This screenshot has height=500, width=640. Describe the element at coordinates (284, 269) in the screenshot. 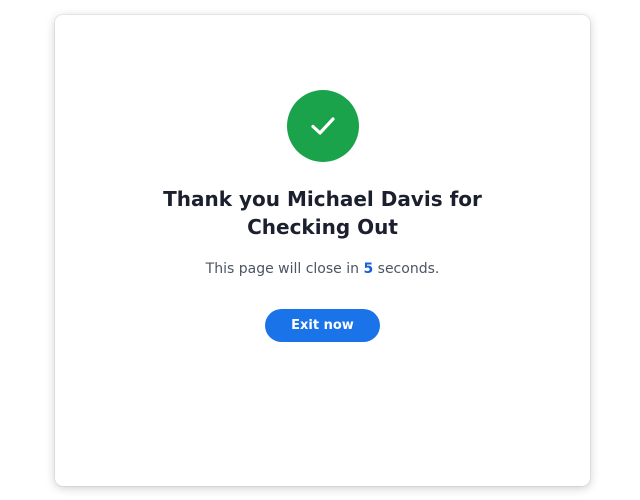

I see `message-prefix: This page will close in` at that location.